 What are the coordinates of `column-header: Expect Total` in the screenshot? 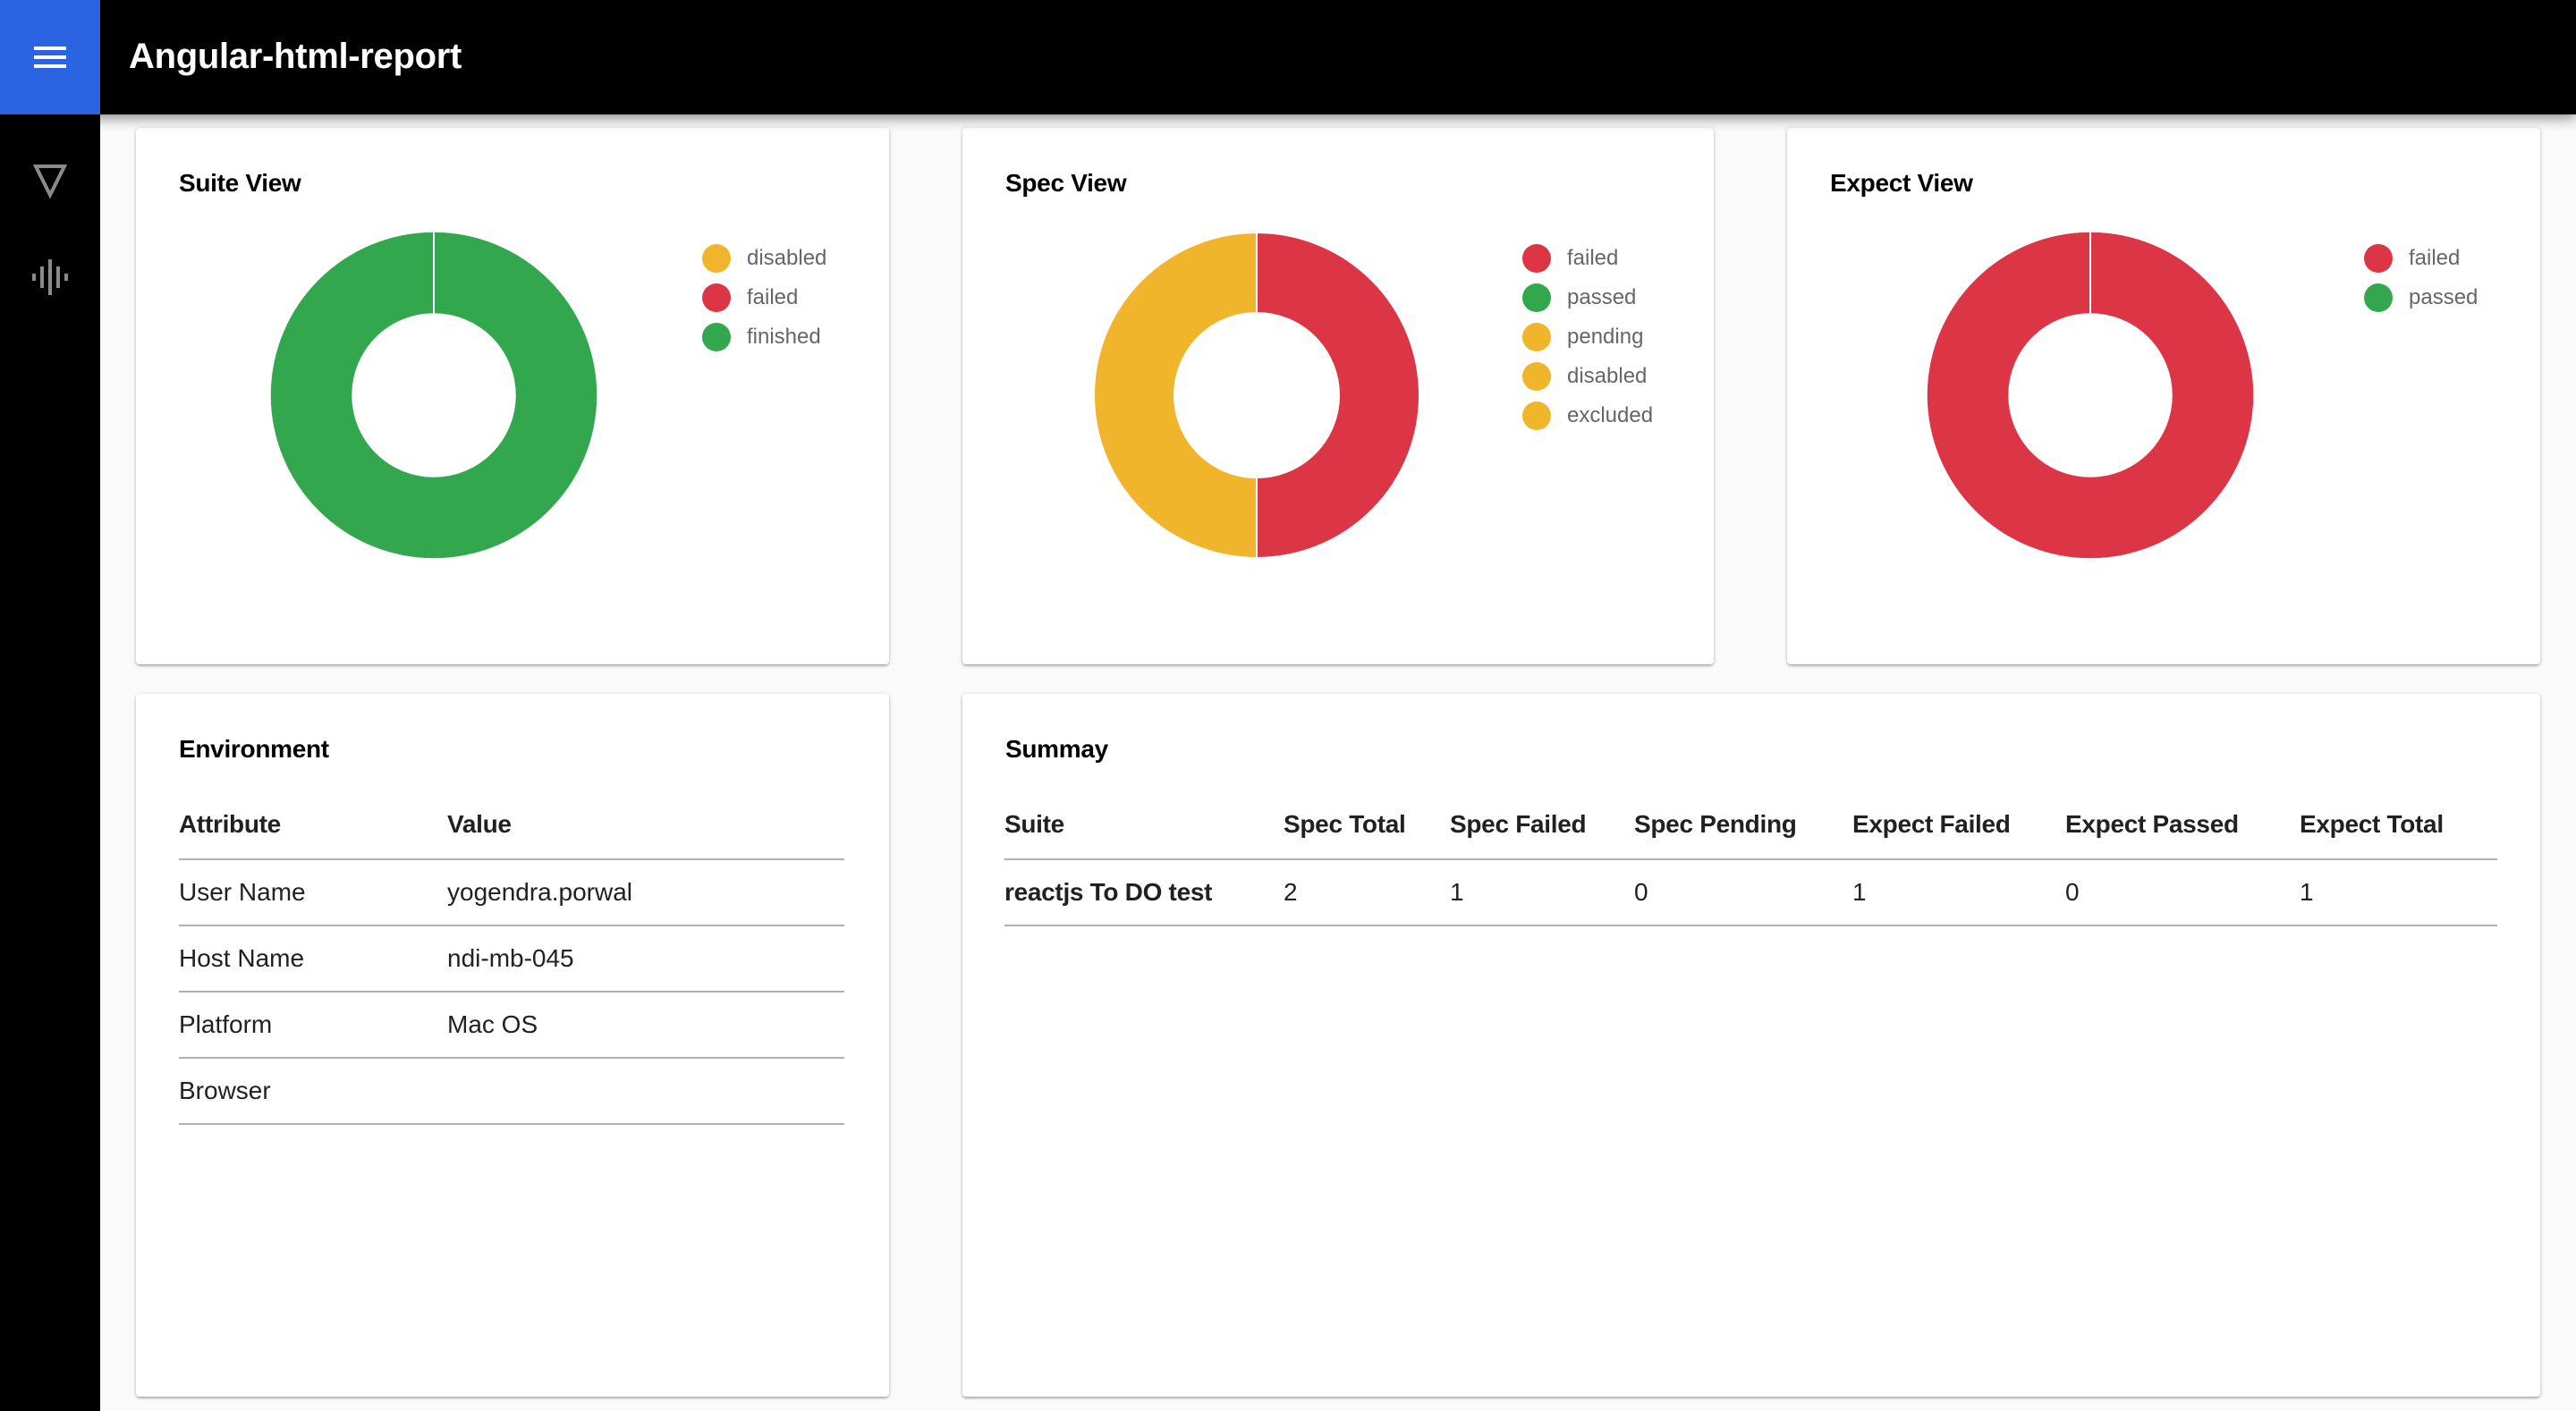 It's located at (2398, 825).